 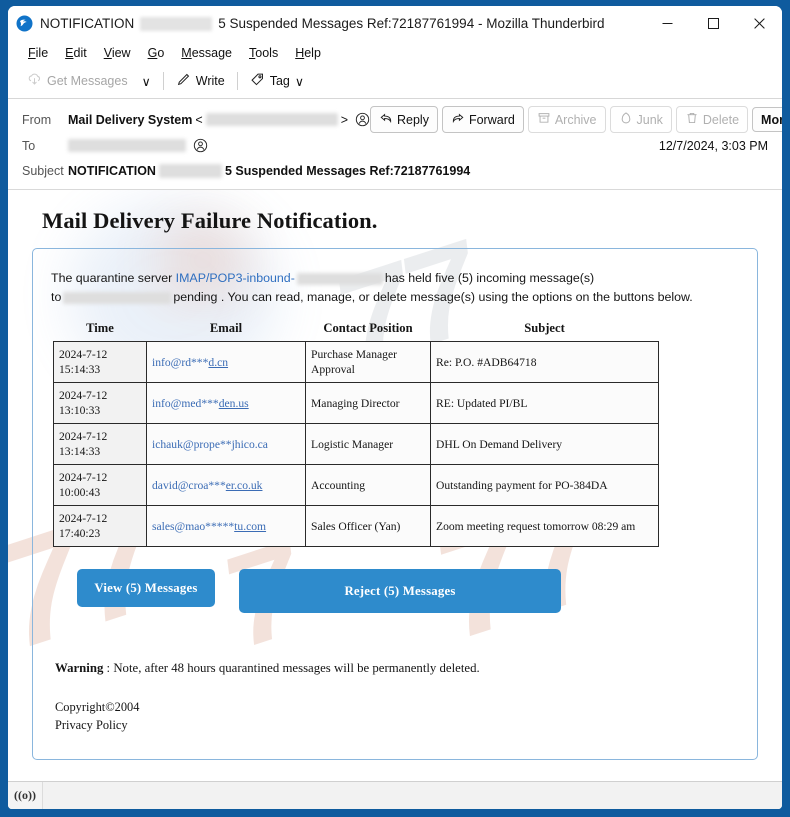 What do you see at coordinates (176, 23) in the screenshot?
I see `window-title-redaction` at bounding box center [176, 23].